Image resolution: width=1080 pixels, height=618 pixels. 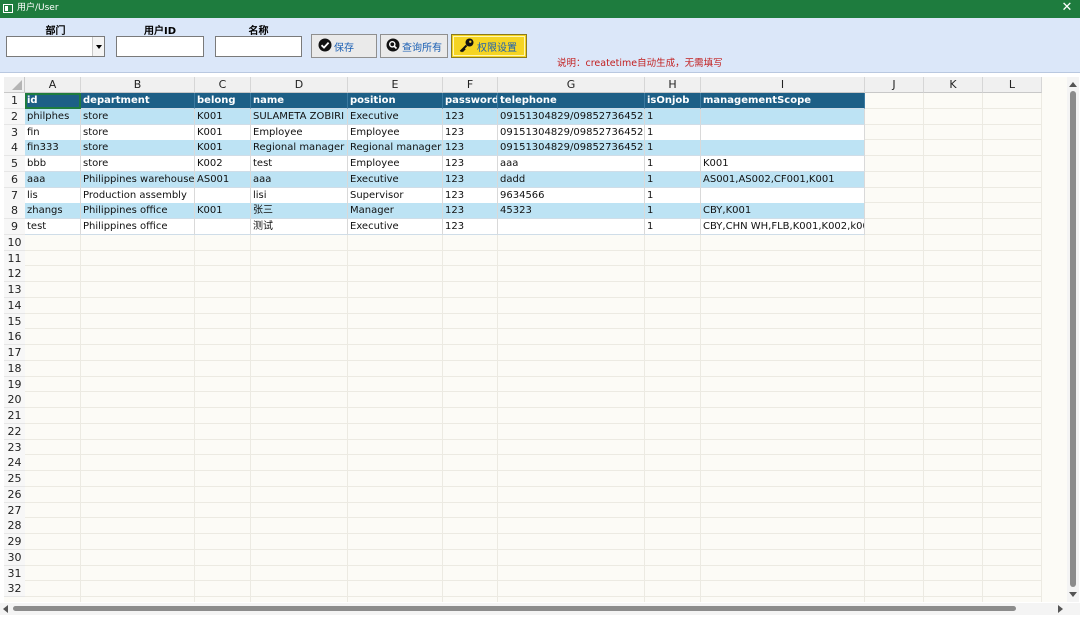 I want to click on column-header: C, so click(x=223, y=85).